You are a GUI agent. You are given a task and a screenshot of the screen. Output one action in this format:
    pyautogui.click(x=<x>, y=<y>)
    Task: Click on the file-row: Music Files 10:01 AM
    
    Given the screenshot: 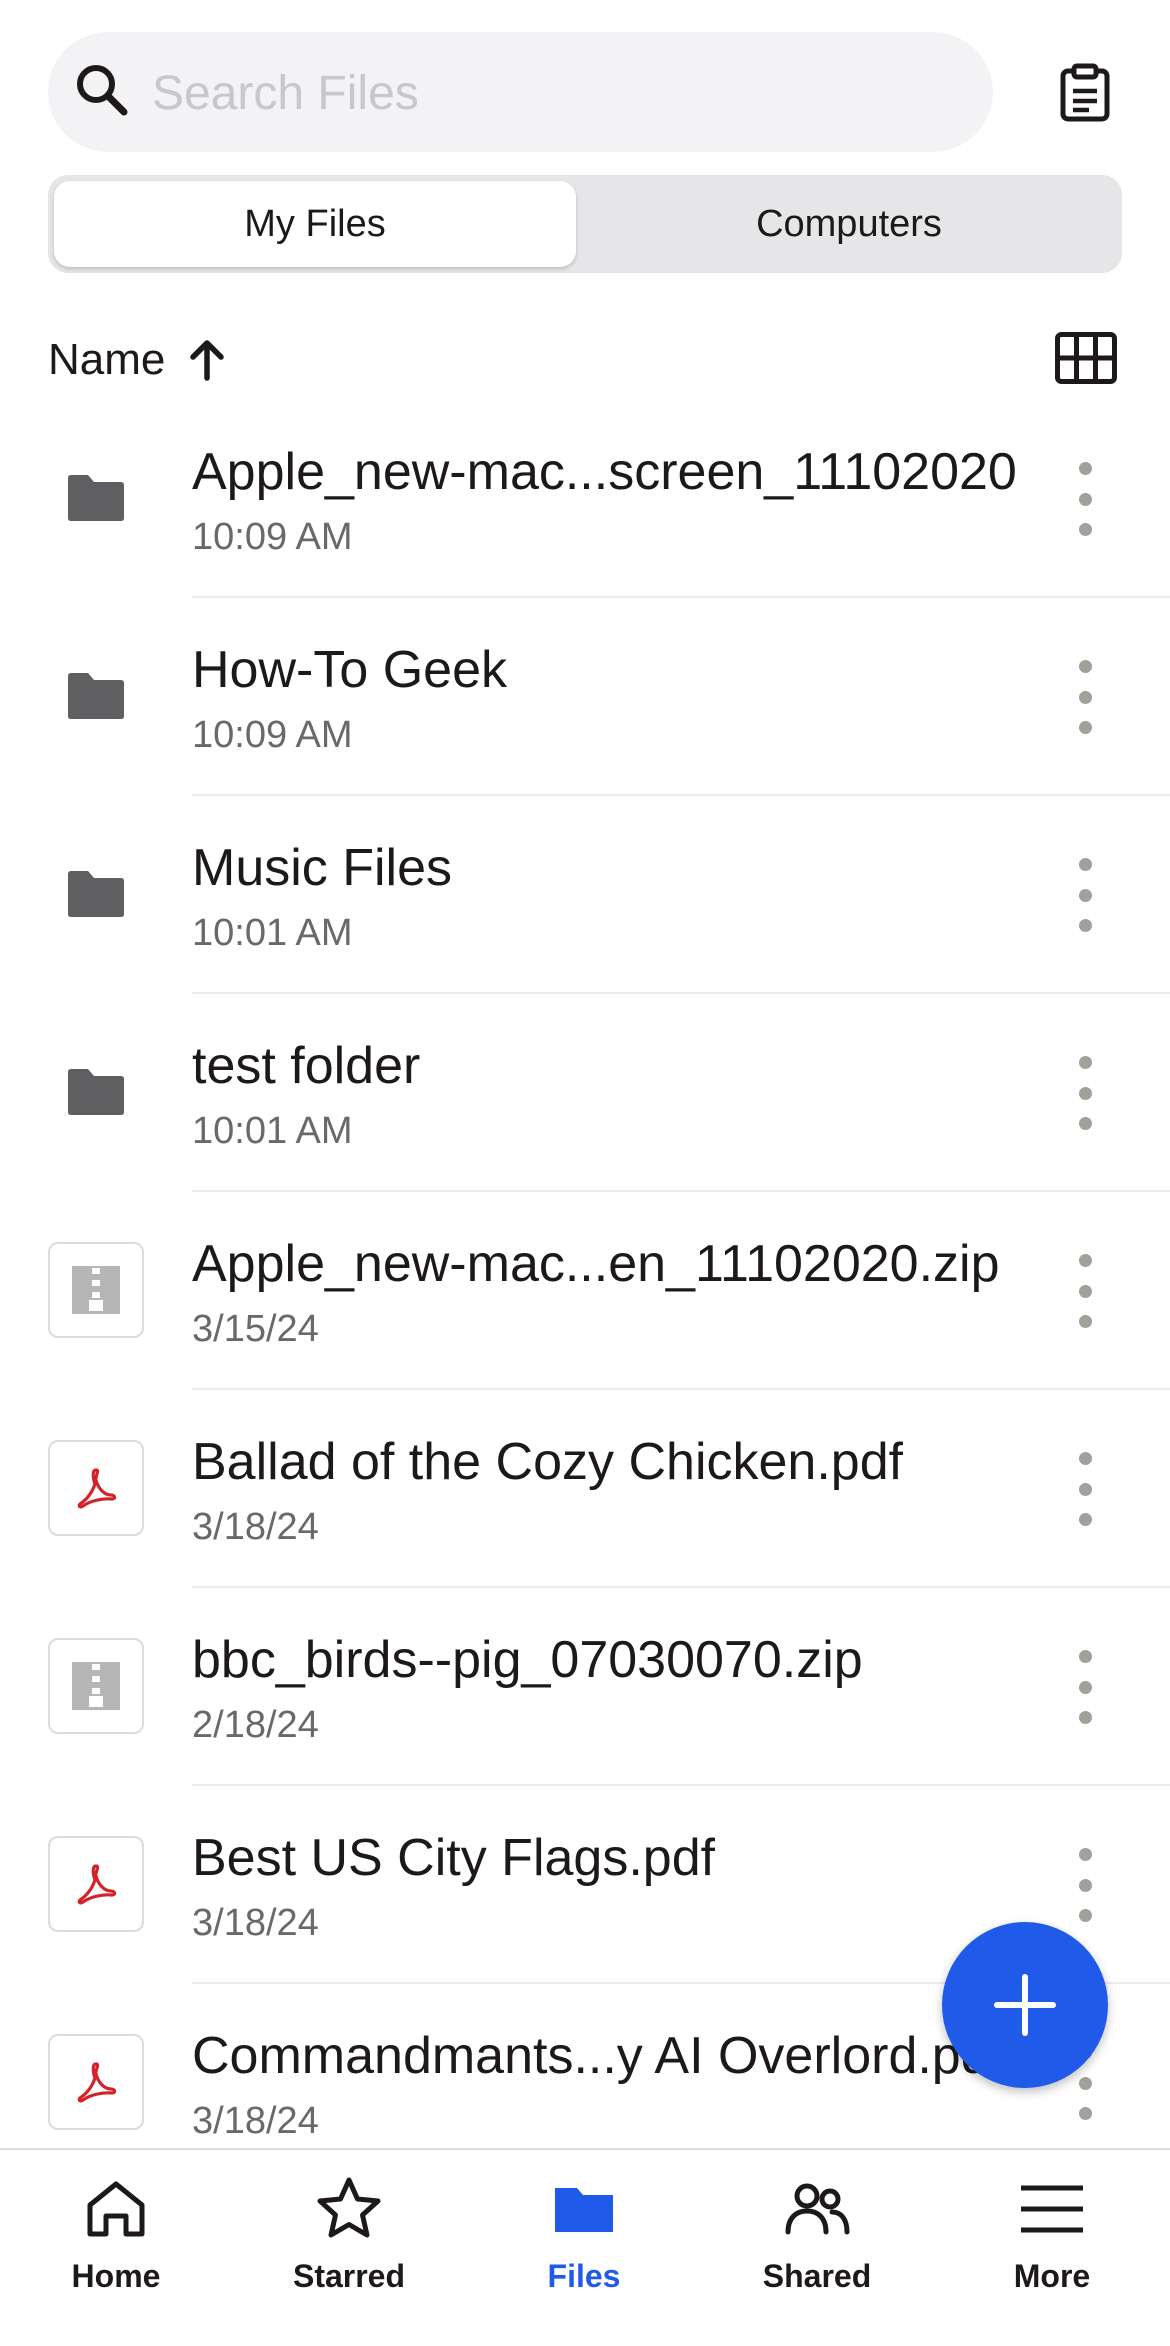 What is the action you would take?
    pyautogui.click(x=585, y=895)
    